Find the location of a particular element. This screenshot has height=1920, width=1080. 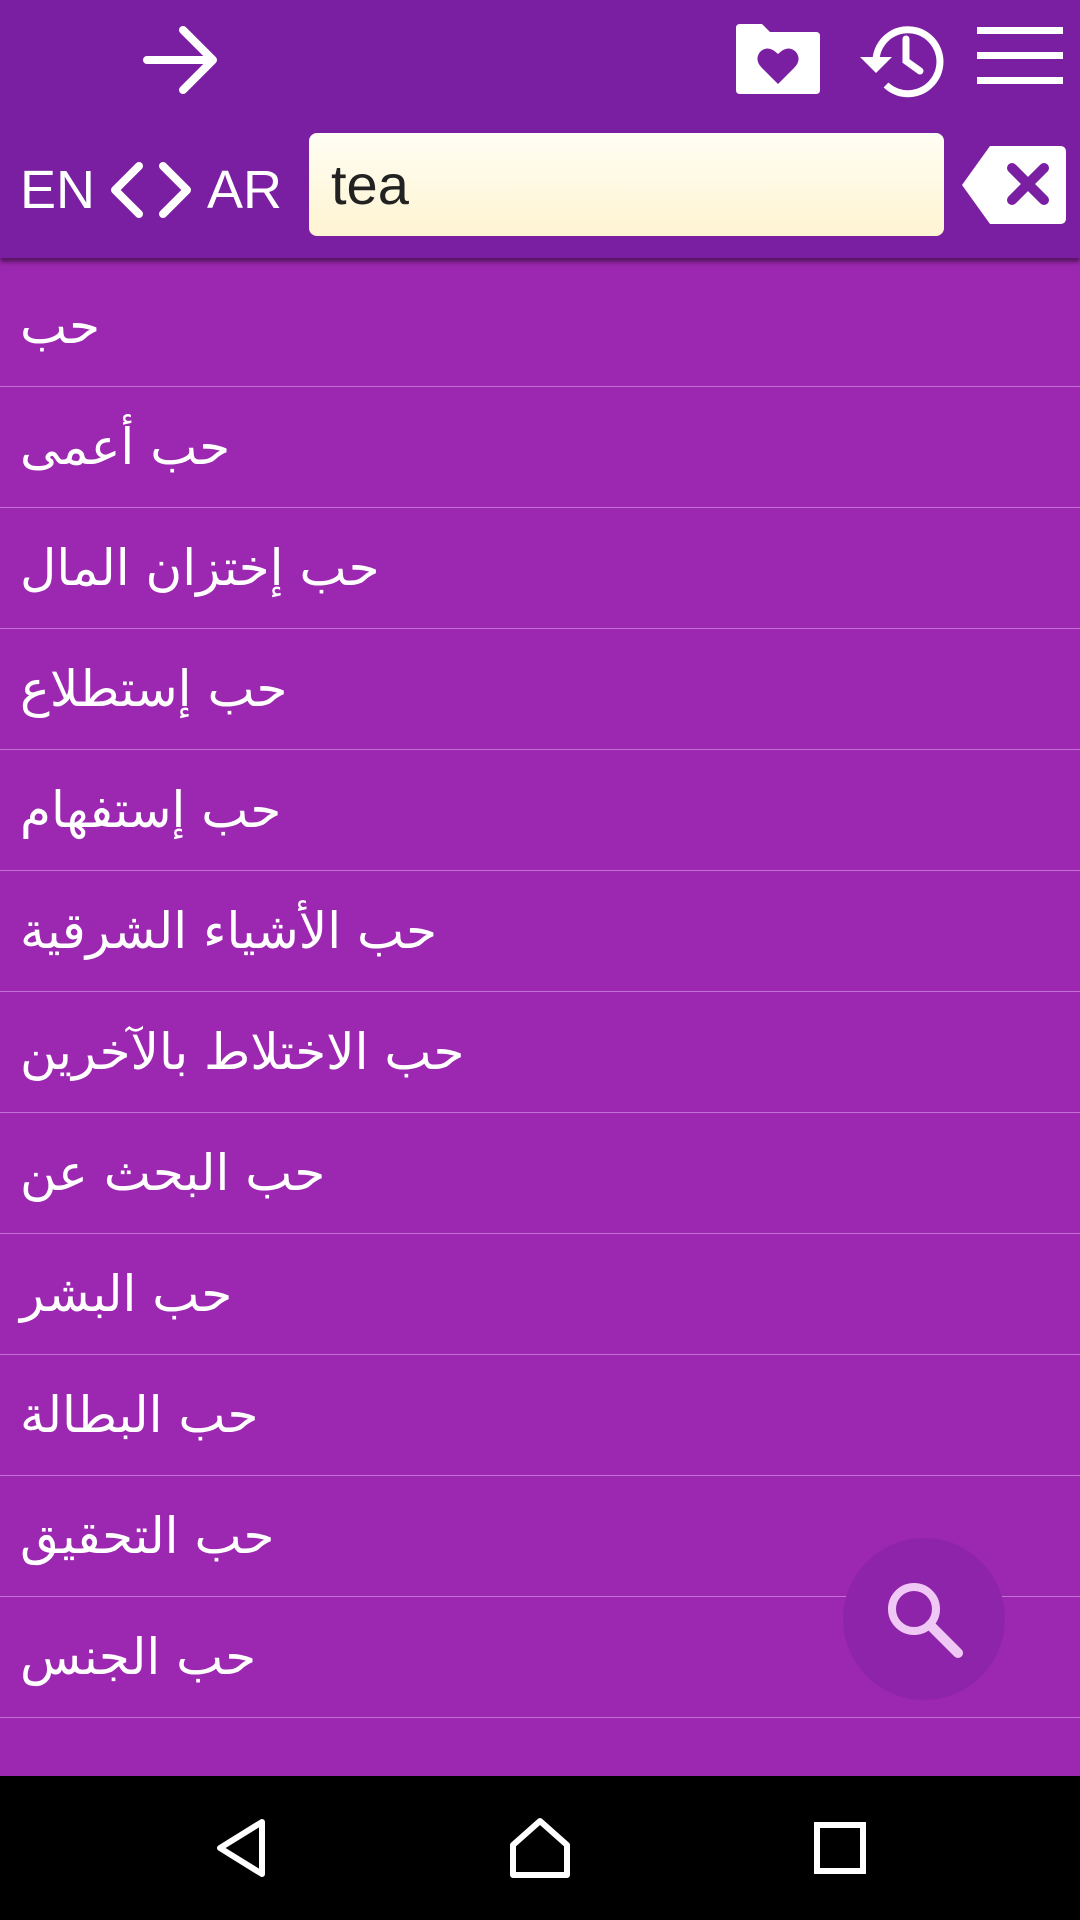

back-button is located at coordinates (181, 60).